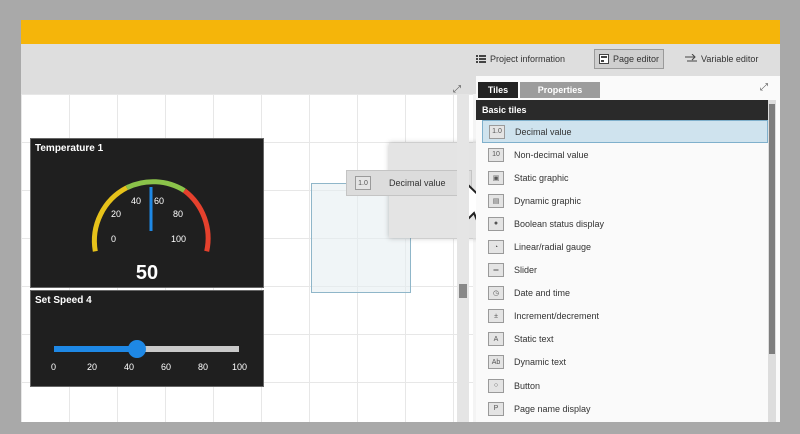 This screenshot has height=434, width=800. I want to click on swap-arrows-icon, so click(691, 58).